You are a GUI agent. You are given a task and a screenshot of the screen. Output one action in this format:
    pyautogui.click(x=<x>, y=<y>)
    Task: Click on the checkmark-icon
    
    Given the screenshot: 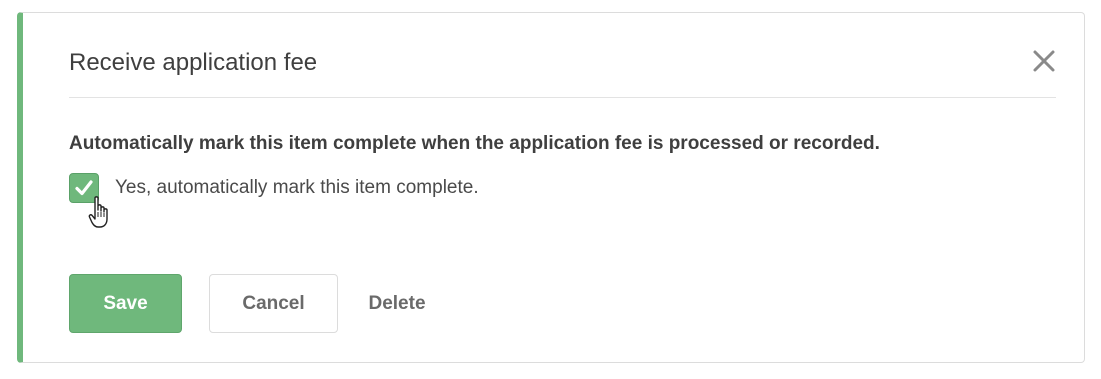 What is the action you would take?
    pyautogui.click(x=84, y=188)
    